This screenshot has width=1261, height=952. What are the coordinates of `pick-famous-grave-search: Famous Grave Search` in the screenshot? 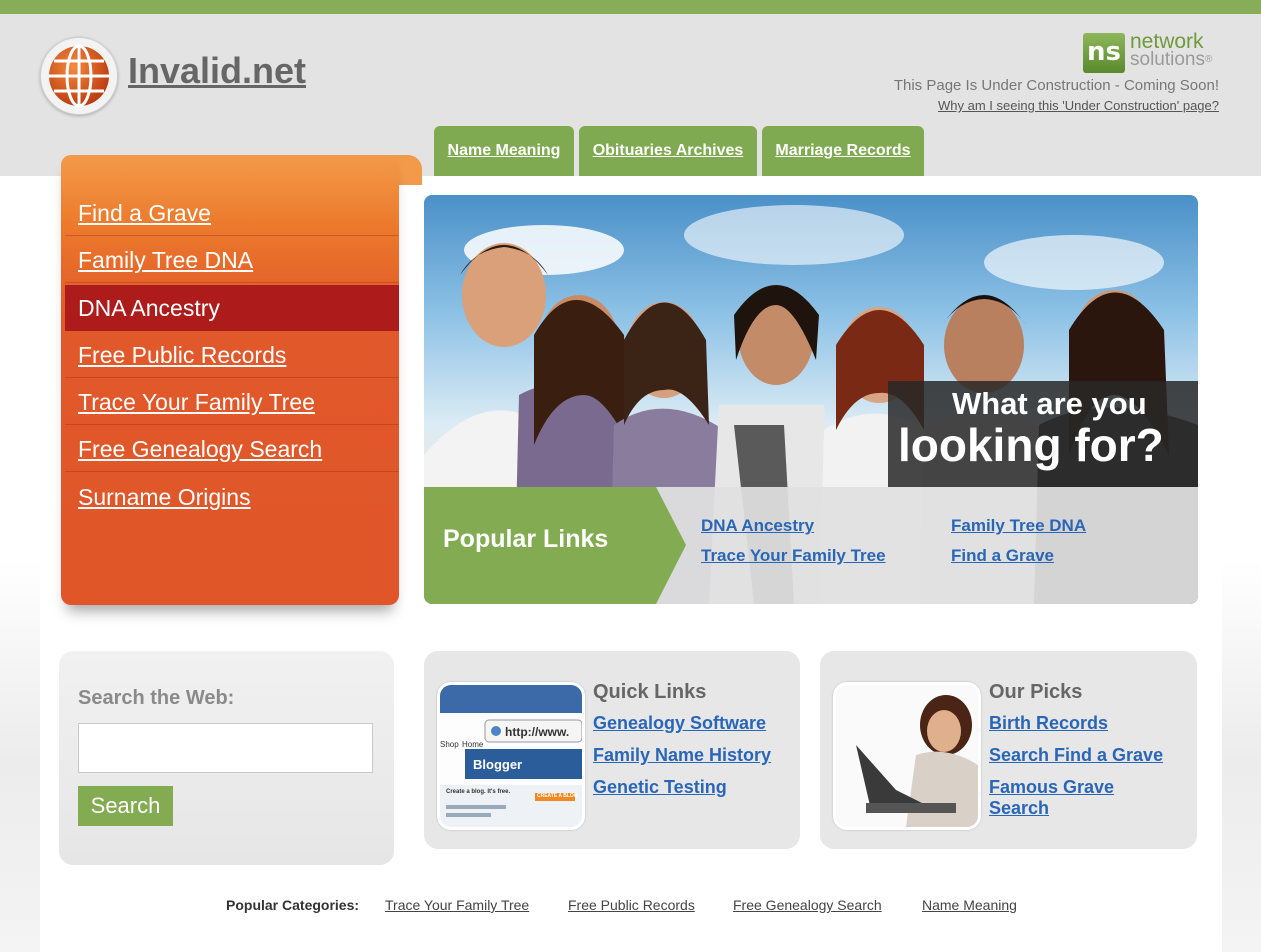 It's located at (1064, 798).